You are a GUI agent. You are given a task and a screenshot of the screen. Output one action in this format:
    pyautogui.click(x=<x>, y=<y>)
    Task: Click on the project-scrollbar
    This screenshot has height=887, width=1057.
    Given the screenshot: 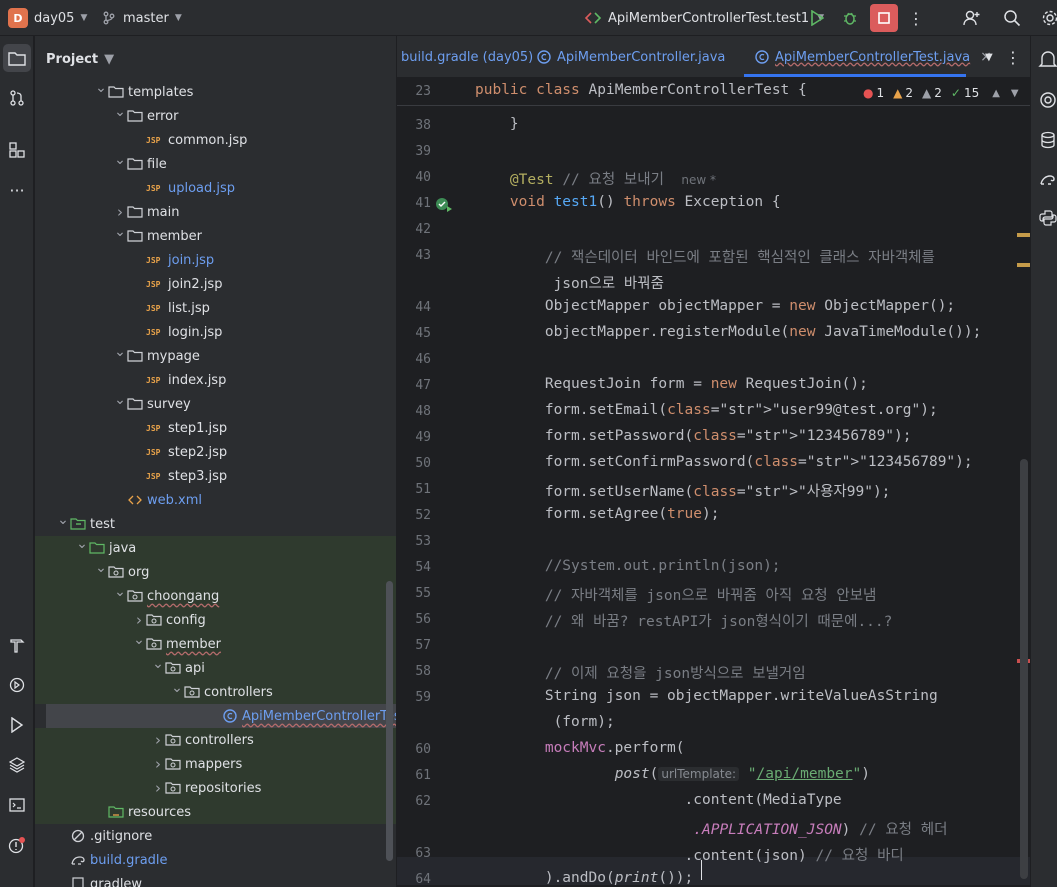 What is the action you would take?
    pyautogui.click(x=389, y=721)
    